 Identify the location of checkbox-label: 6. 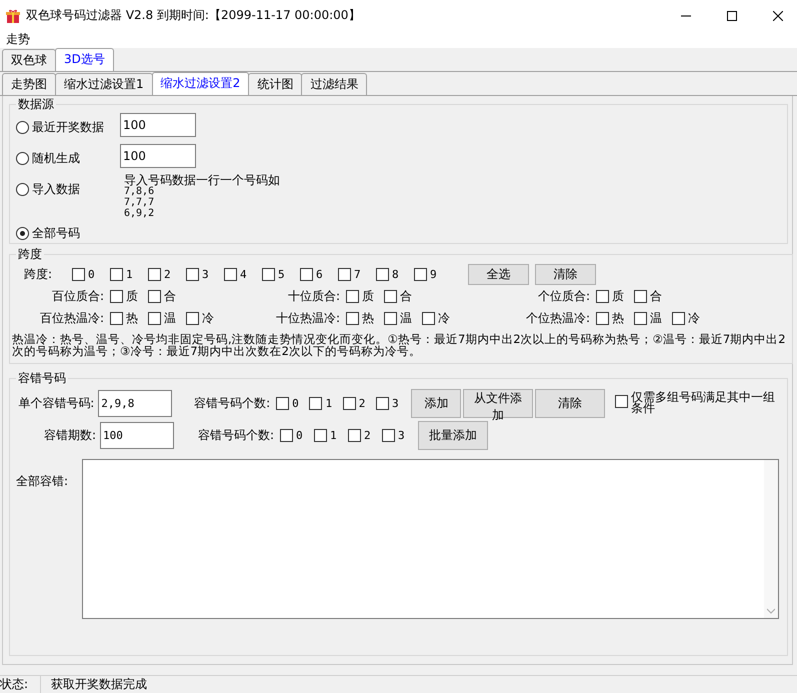
(319, 274).